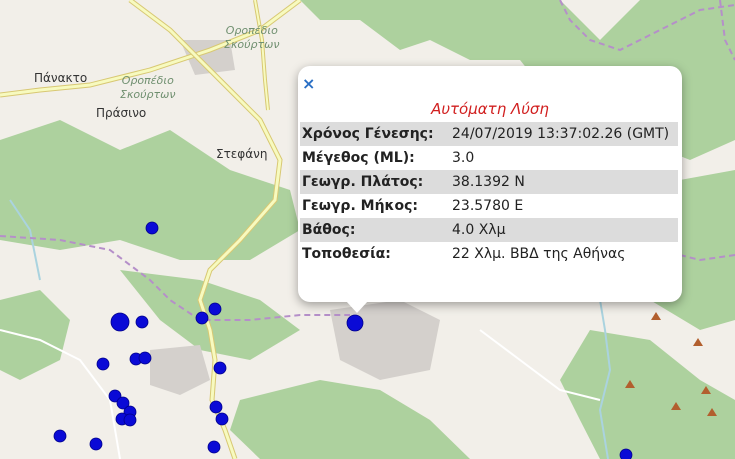 This screenshot has width=735, height=459. What do you see at coordinates (564, 230) in the screenshot?
I see `depth-value: 4.0 Χλμ` at bounding box center [564, 230].